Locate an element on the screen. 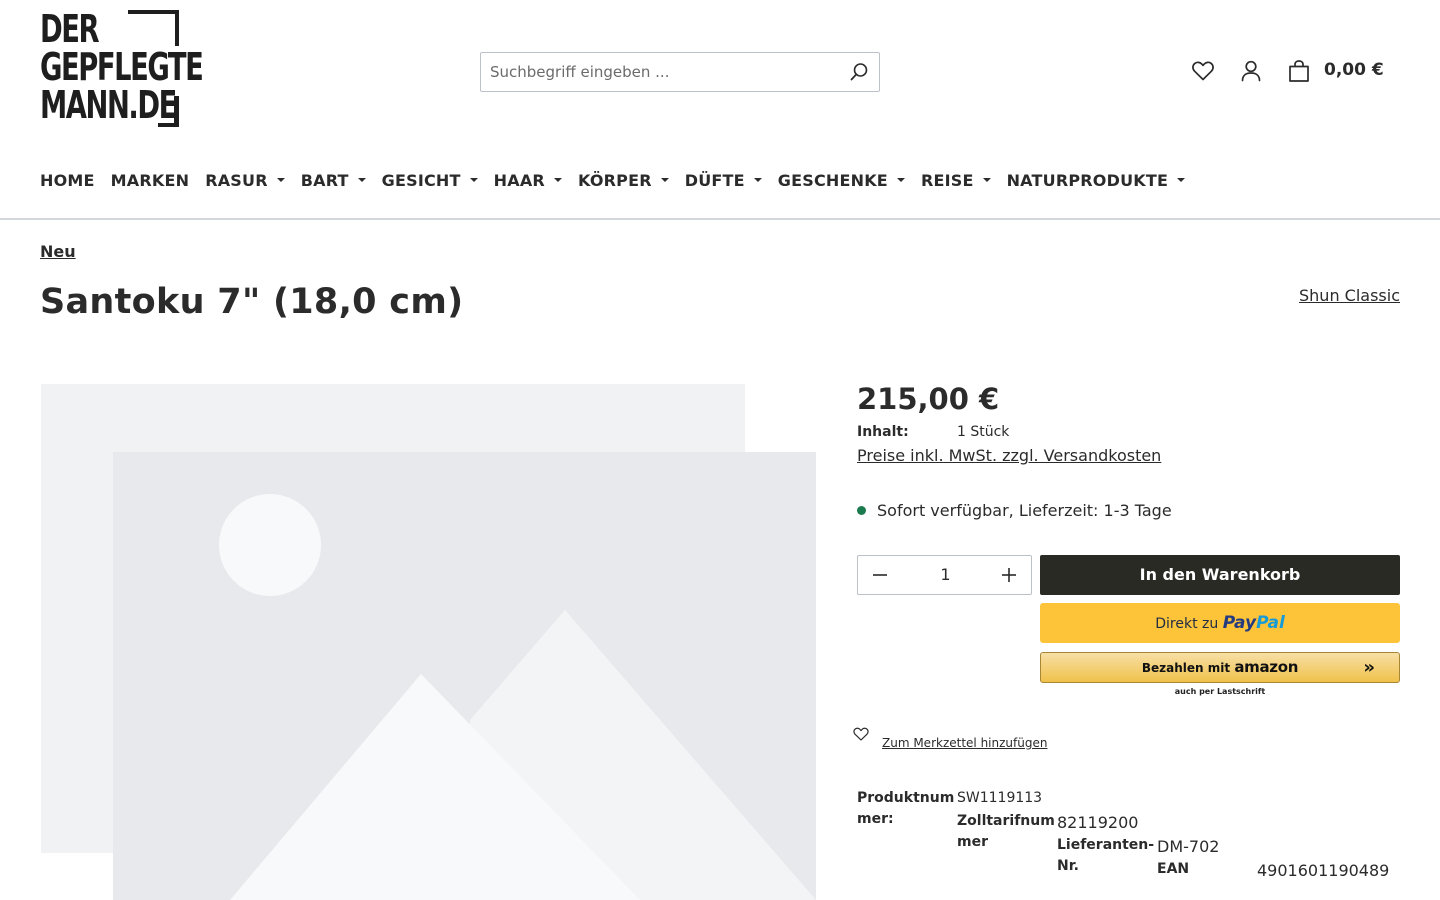  cart-button is located at coordinates (1299, 71).